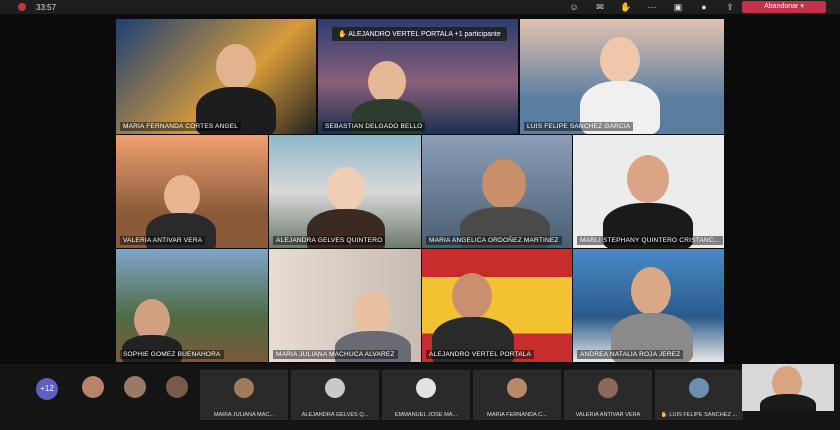  I want to click on video-tile: SOPHIE GOMEZ BUENAHORA, so click(192, 305).